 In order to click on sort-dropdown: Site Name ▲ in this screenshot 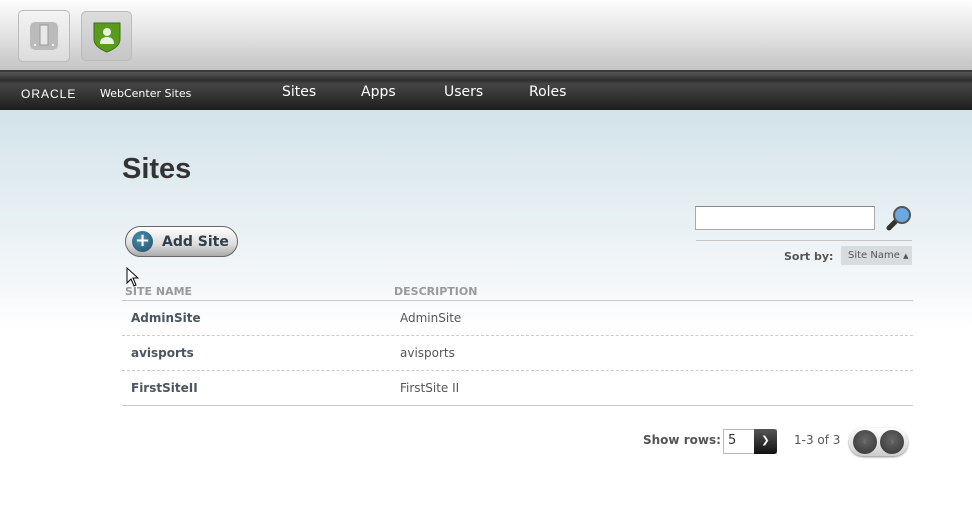, I will do `click(876, 255)`.